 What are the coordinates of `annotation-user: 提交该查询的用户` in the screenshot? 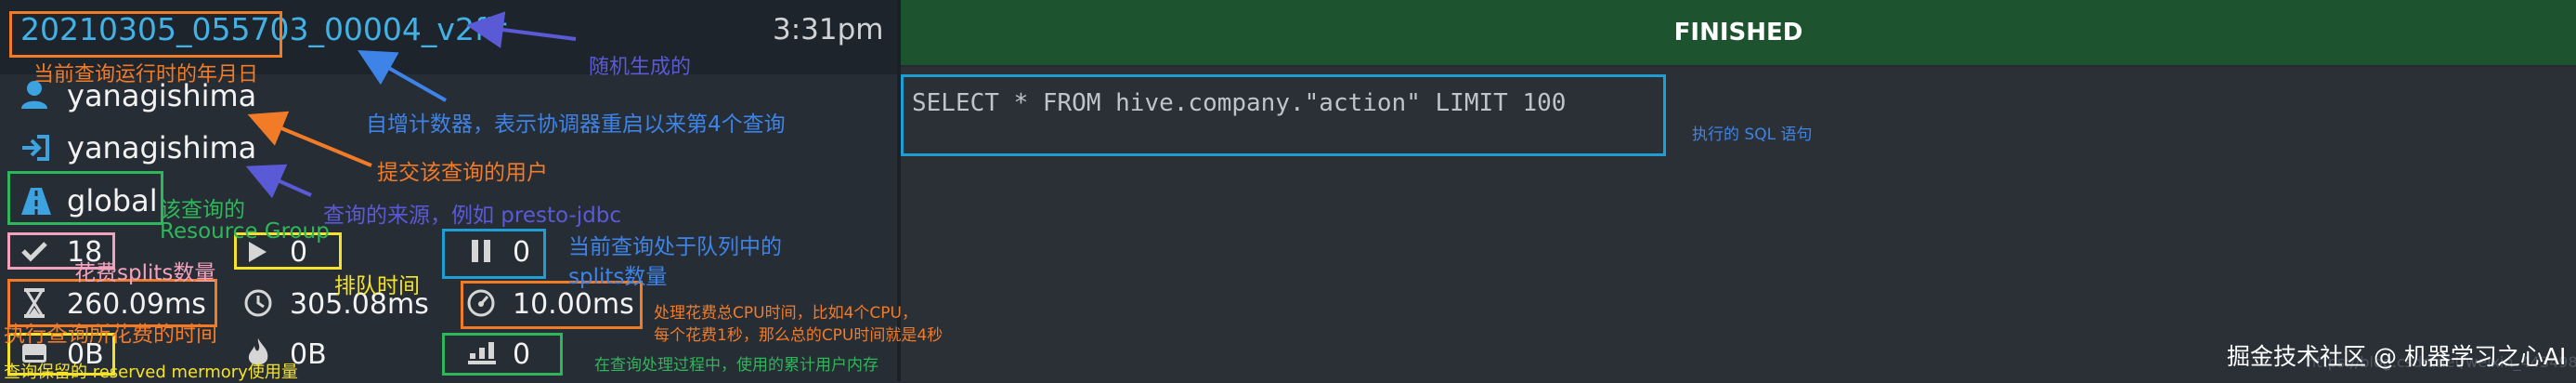 It's located at (463, 173).